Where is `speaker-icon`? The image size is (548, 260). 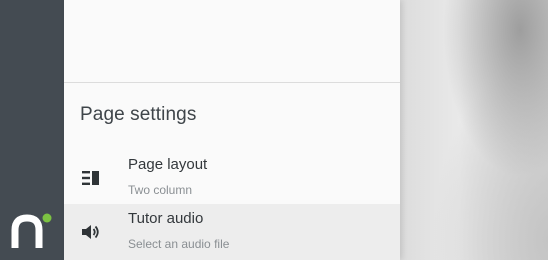 speaker-icon is located at coordinates (90, 232).